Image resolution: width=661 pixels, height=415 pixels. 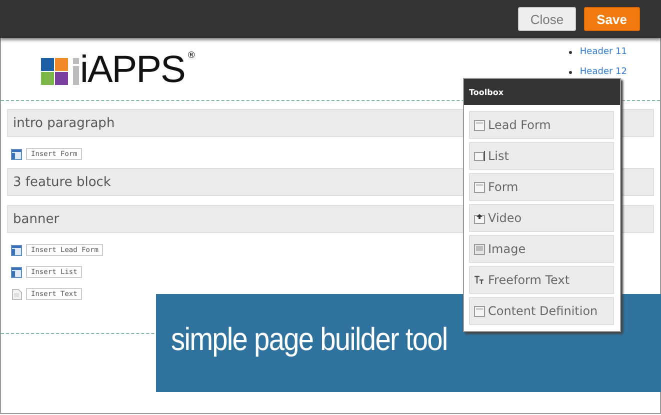 What do you see at coordinates (541, 249) in the screenshot?
I see `toolbox-item: Image` at bounding box center [541, 249].